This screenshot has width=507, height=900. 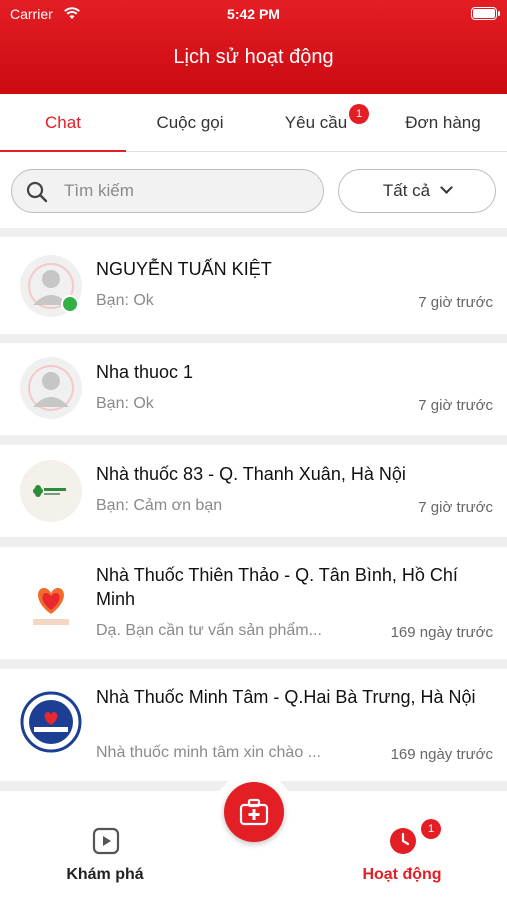 I want to click on default-avatar-icon, so click(x=51, y=388).